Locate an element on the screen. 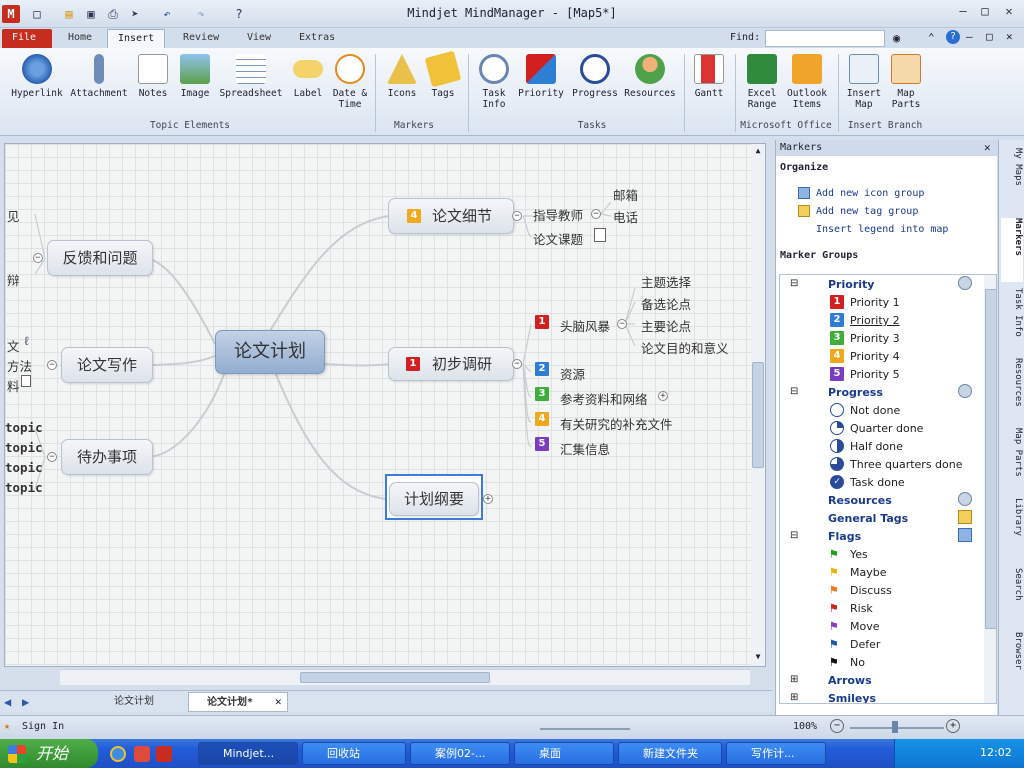 The image size is (1024, 768). horizontal-scrollbar is located at coordinates (405, 677).